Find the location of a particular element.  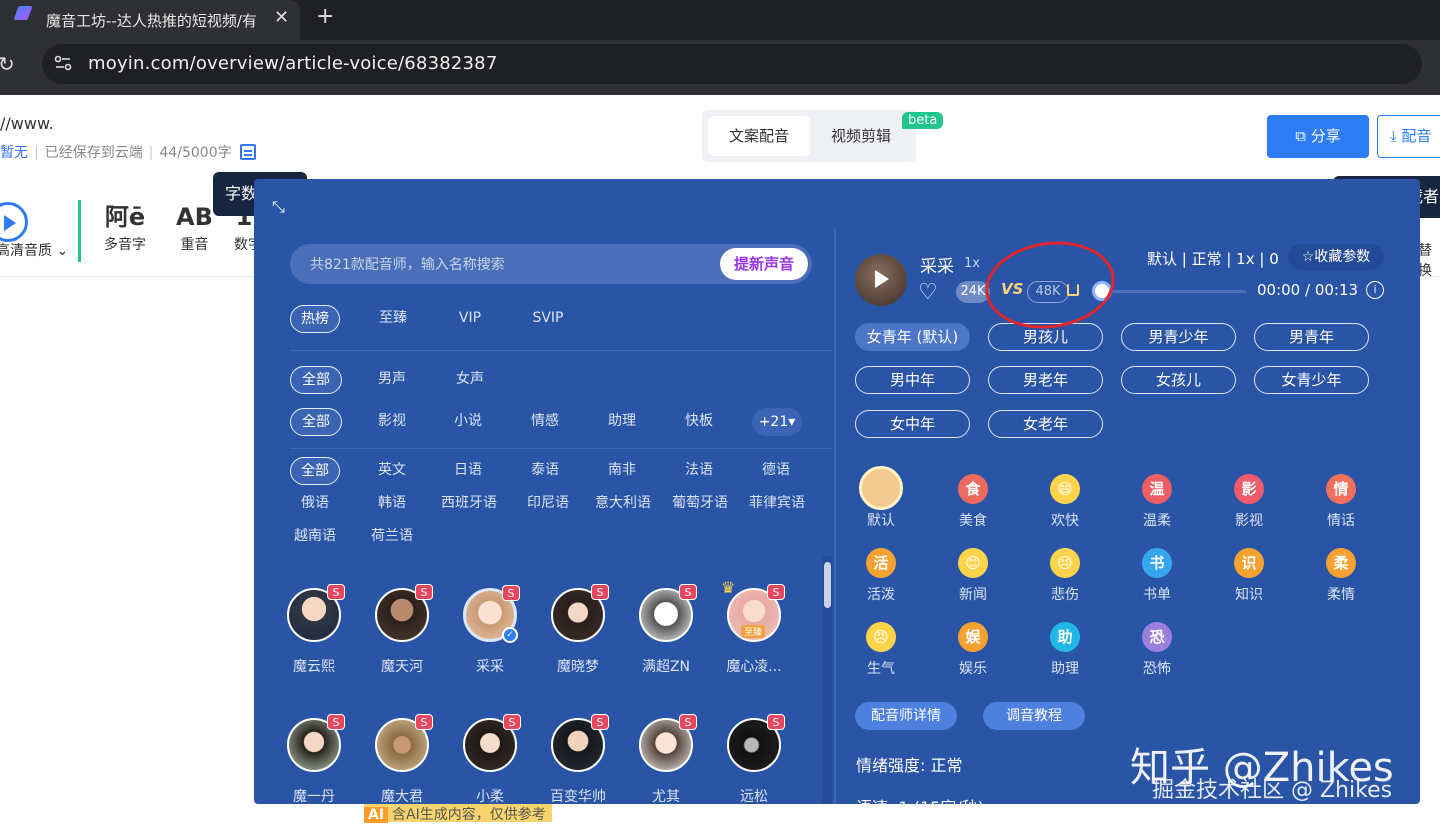

voice-card-selected: S ✓ 采采 is located at coordinates (490, 630).